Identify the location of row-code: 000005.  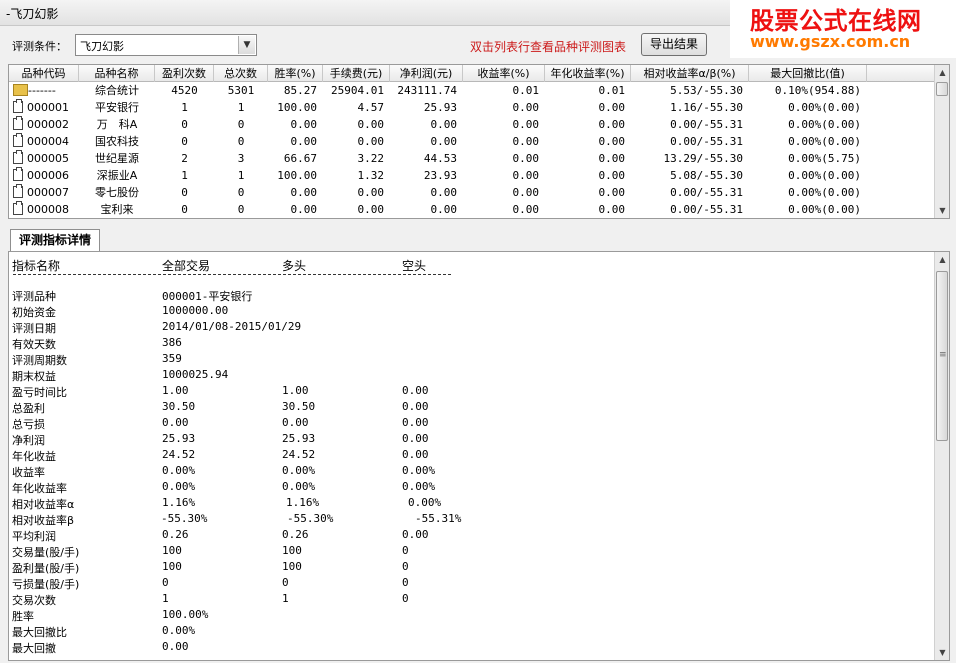
(48, 158).